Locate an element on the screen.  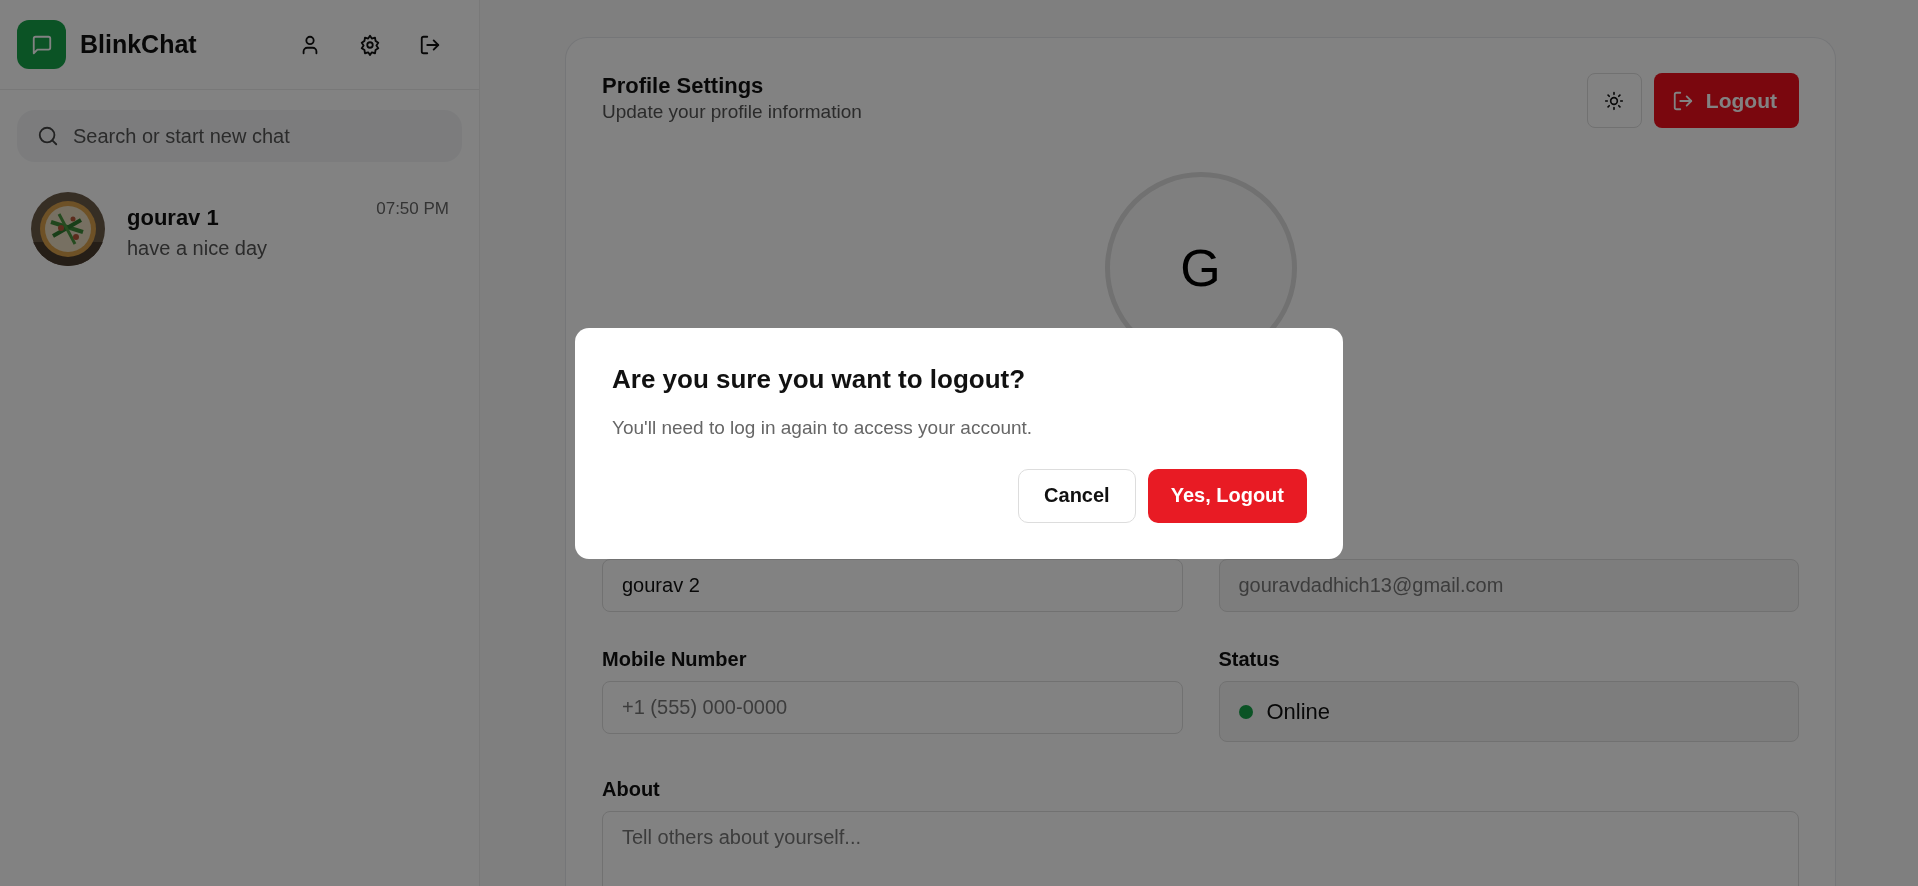
search-input: Search or start new chat is located at coordinates (257, 136).